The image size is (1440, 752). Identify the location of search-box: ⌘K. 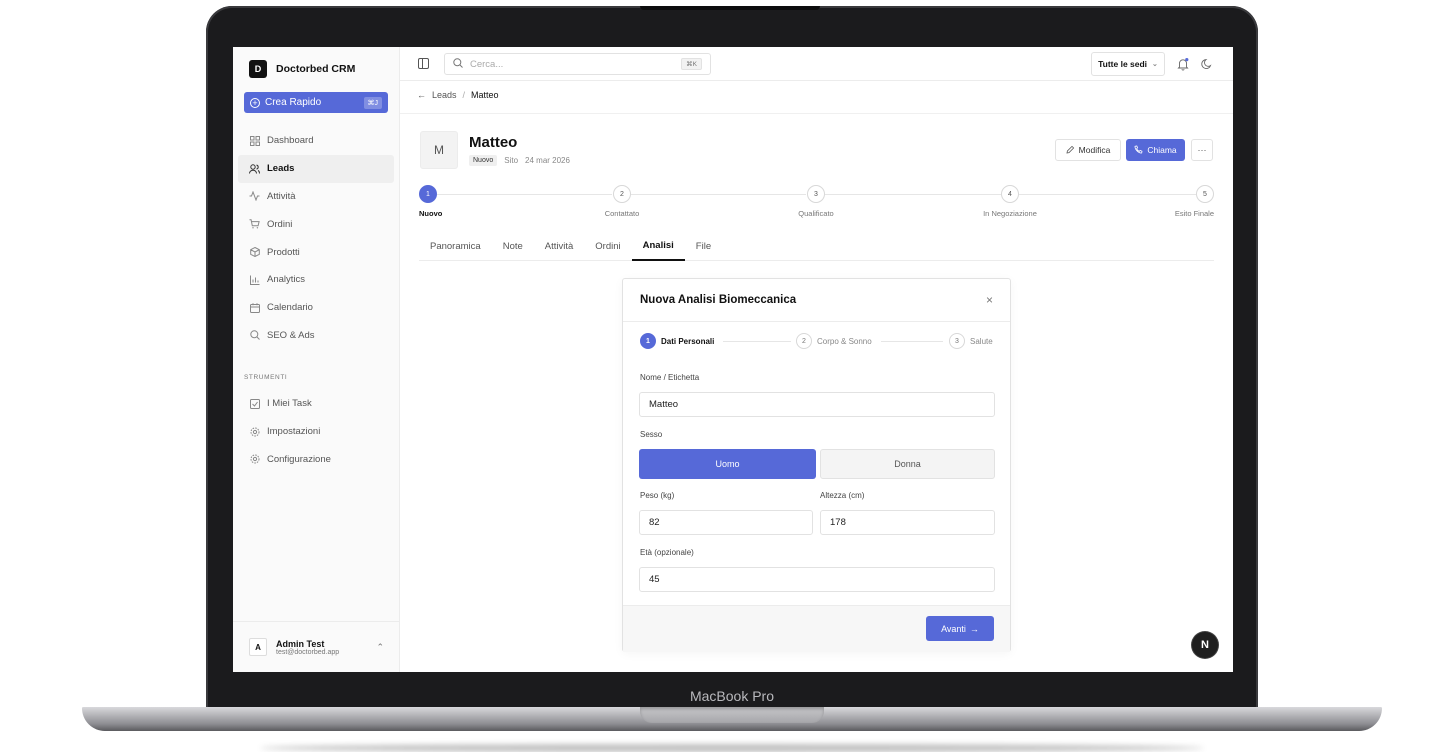
(577, 64).